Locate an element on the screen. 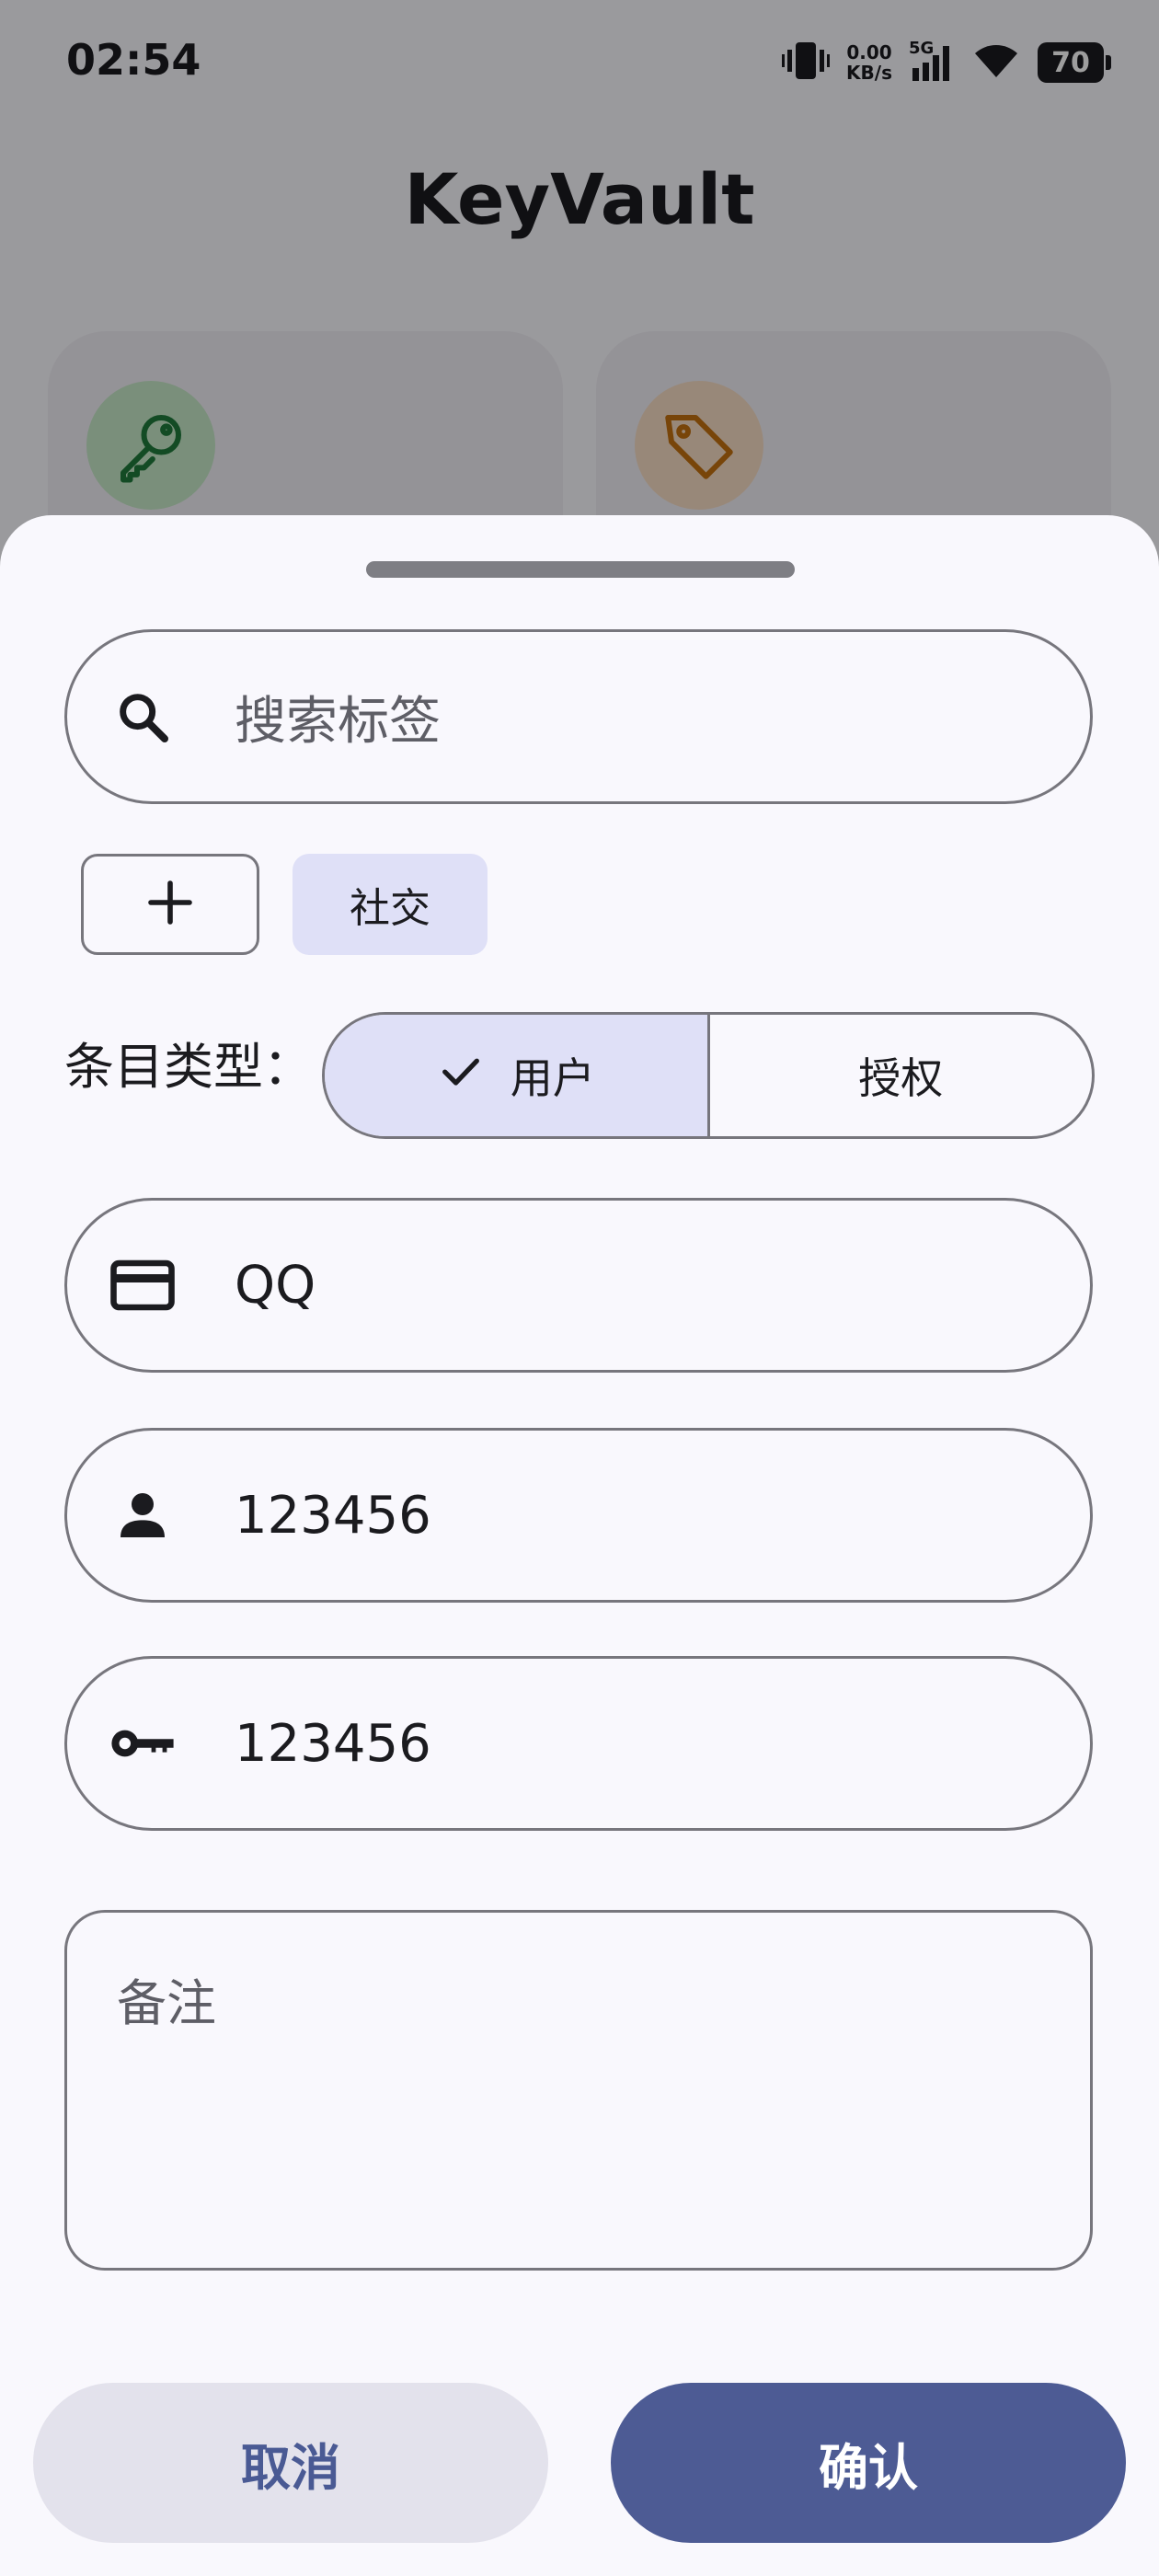 The height and width of the screenshot is (2576, 1159). password-field: 123456 is located at coordinates (578, 1743).